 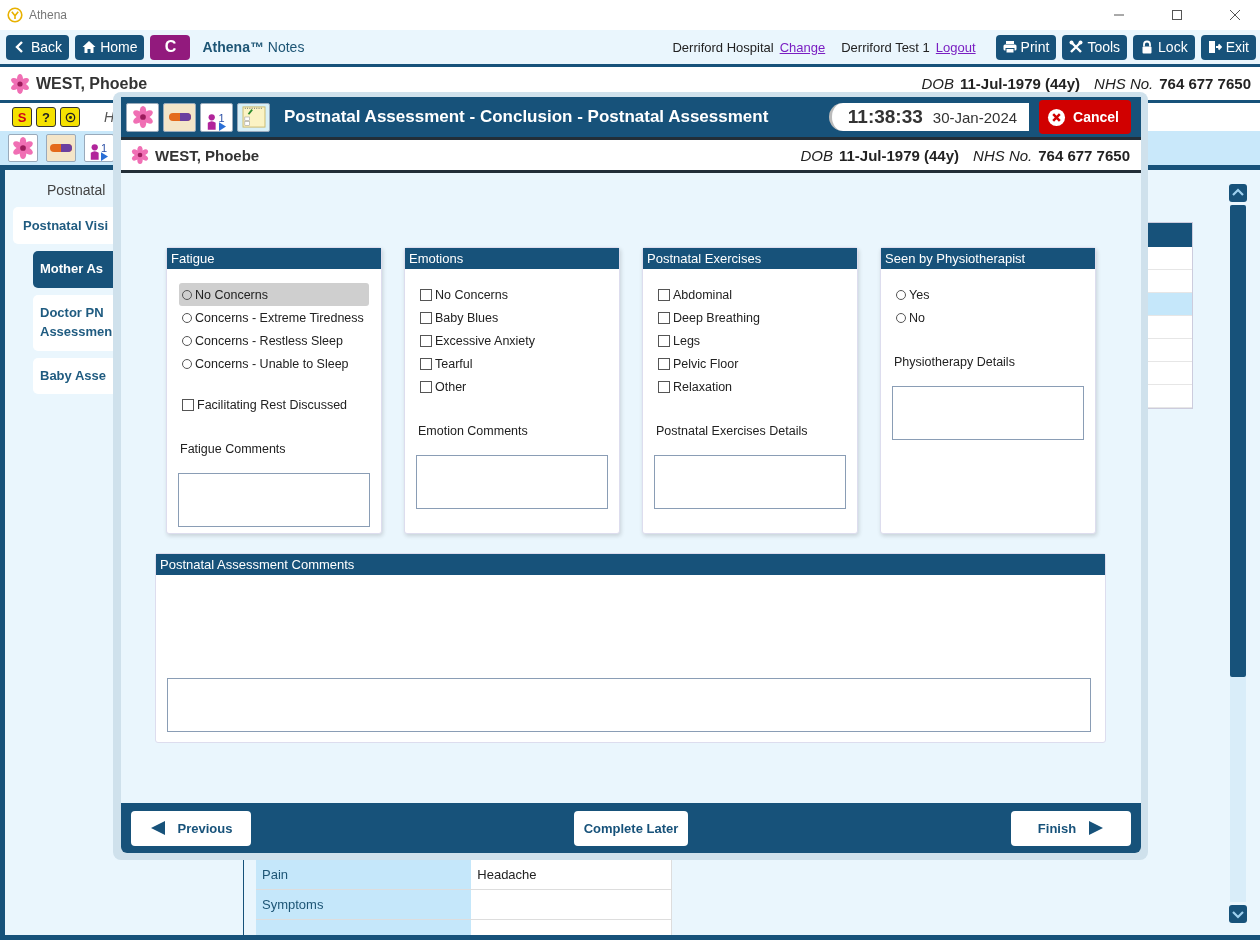 What do you see at coordinates (233, 449) in the screenshot?
I see `field-label: Fatigue Comments` at bounding box center [233, 449].